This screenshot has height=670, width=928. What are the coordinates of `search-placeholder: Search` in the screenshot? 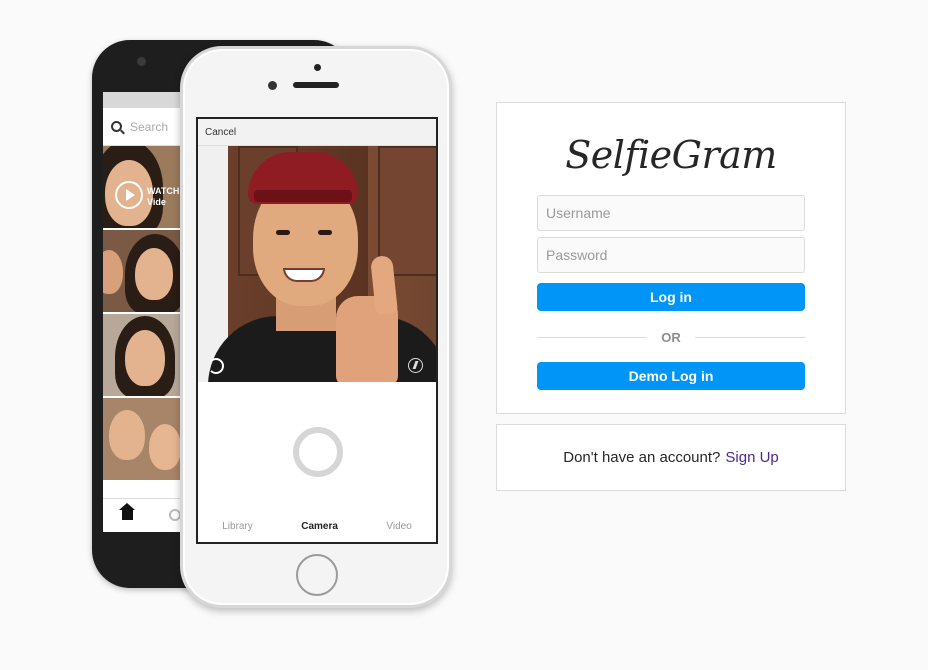 It's located at (149, 126).